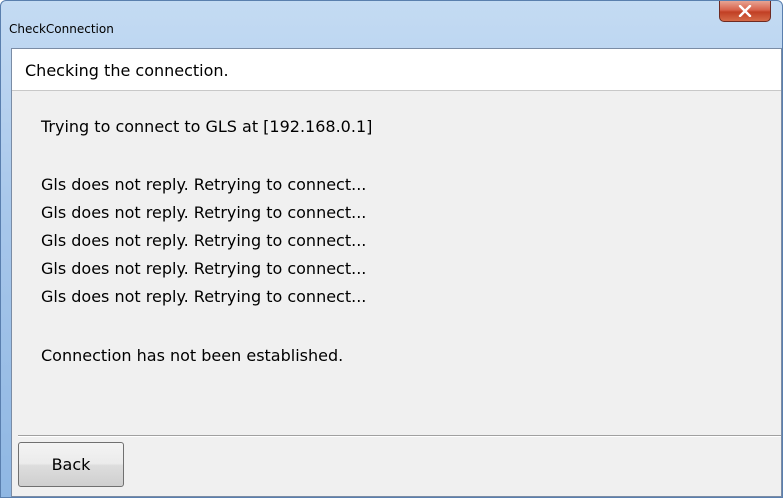 This screenshot has height=498, width=783. I want to click on close-button, so click(745, 11).